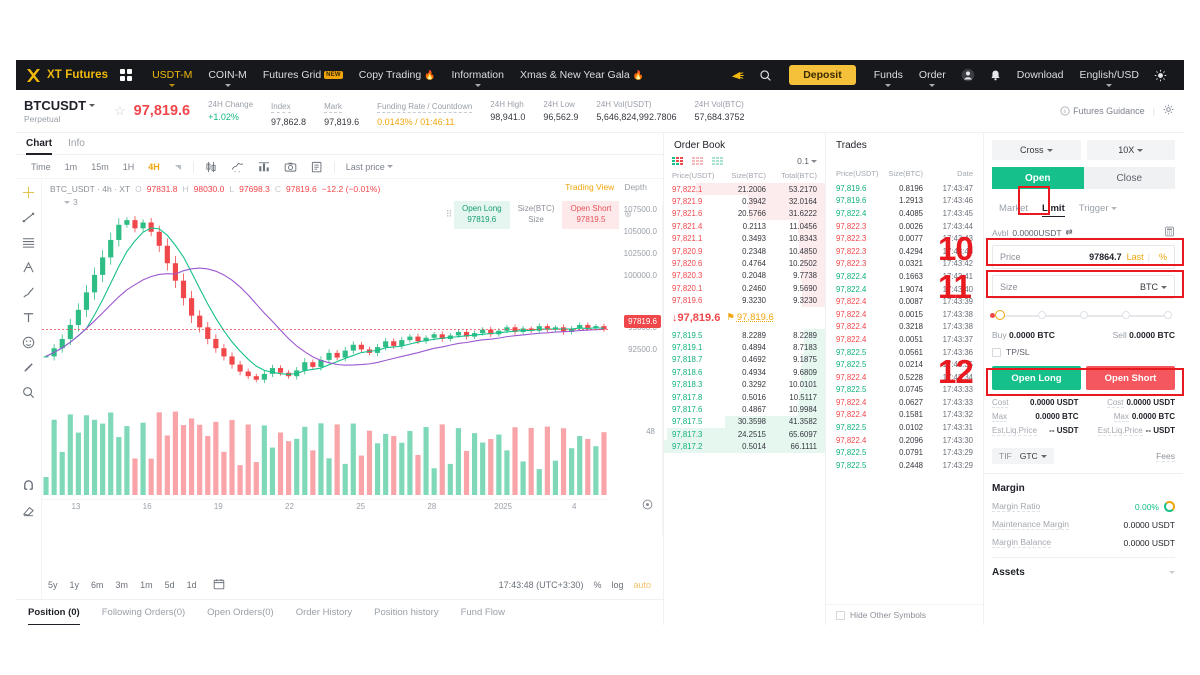 Image resolution: width=1200 pixels, height=675 pixels. I want to click on tab-position: Position (0), so click(54, 612).